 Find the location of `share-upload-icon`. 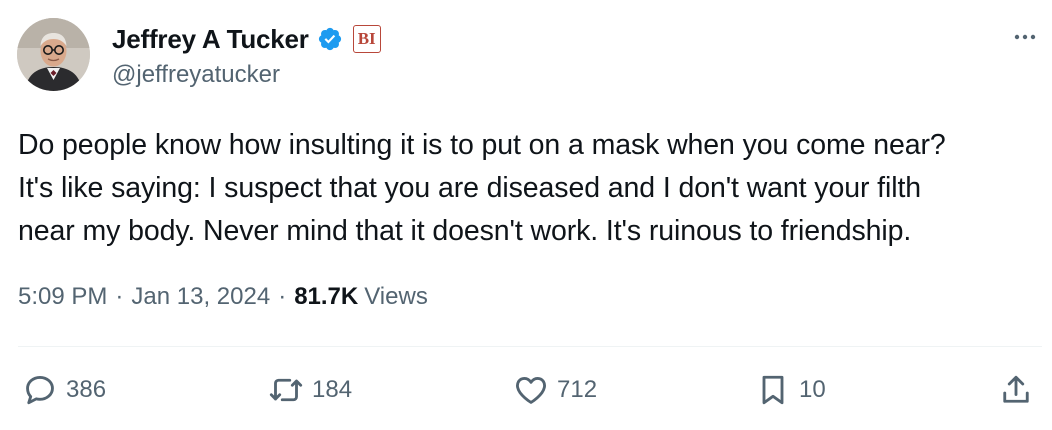

share-upload-icon is located at coordinates (1016, 389).